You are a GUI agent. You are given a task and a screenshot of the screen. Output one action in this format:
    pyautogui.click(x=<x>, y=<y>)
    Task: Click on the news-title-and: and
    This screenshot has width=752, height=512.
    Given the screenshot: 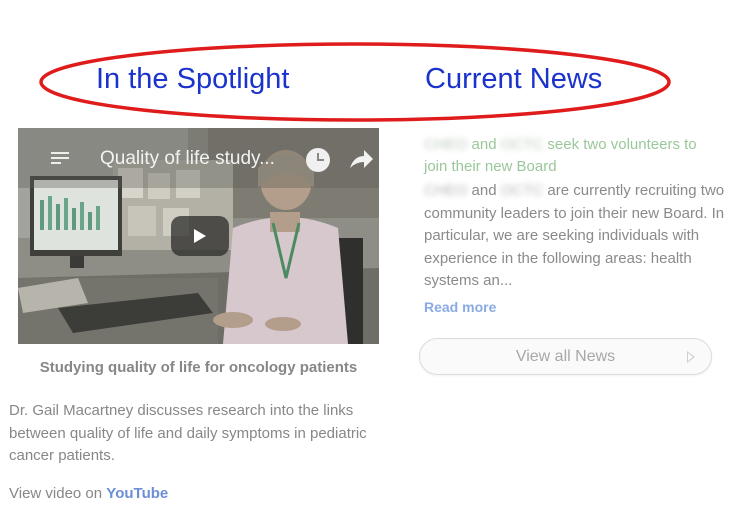 What is the action you would take?
    pyautogui.click(x=484, y=144)
    